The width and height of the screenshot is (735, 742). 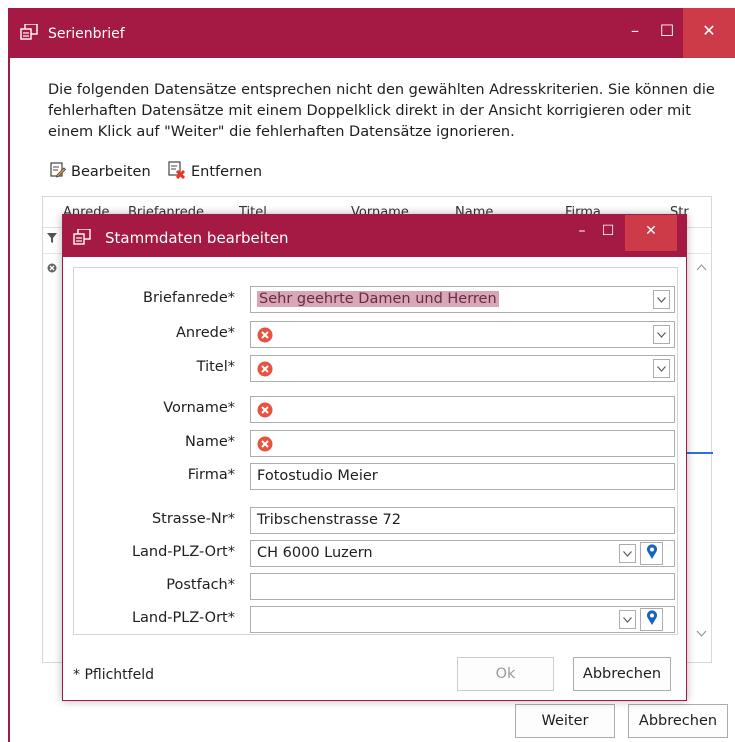 What do you see at coordinates (378, 299) in the screenshot?
I see `briefanrede-value: Sehr geehrte Damen und Herren` at bounding box center [378, 299].